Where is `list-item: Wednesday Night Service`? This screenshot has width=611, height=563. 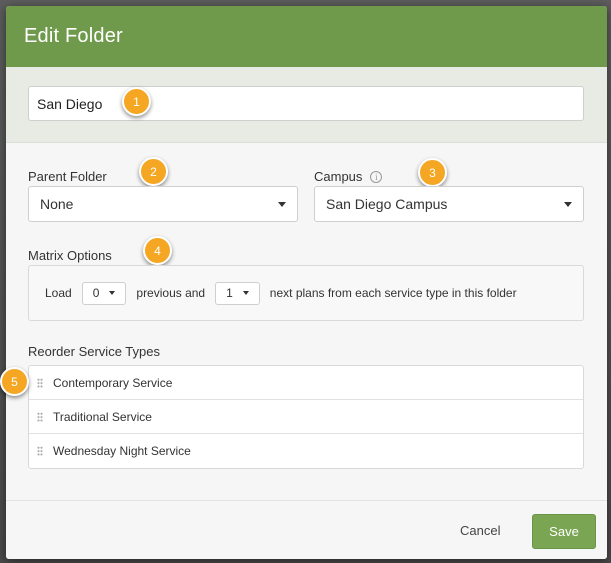 list-item: Wednesday Night Service is located at coordinates (306, 451).